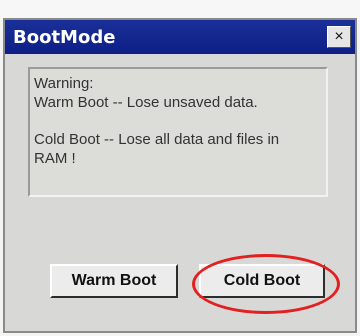 The width and height of the screenshot is (360, 336). What do you see at coordinates (146, 102) in the screenshot?
I see `warm-boot-warning: Warm Boot -- Lose unsaved data.` at bounding box center [146, 102].